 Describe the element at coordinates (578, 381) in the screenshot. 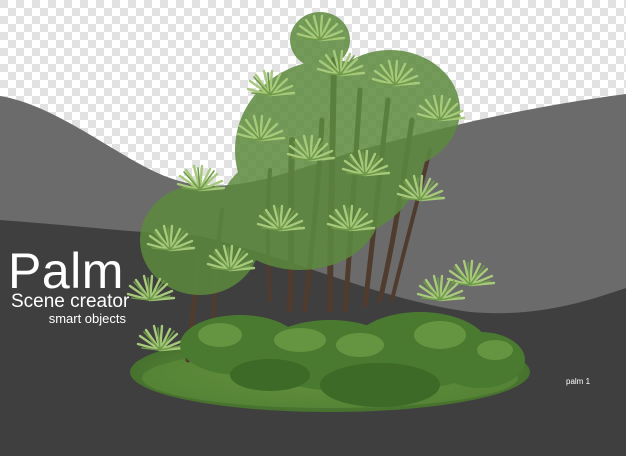

I see `item-label: palm 1` at that location.